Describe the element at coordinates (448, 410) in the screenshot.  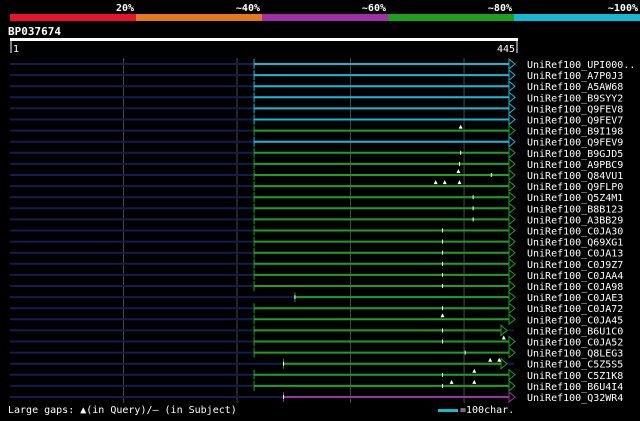
I see `scale-swatch` at that location.